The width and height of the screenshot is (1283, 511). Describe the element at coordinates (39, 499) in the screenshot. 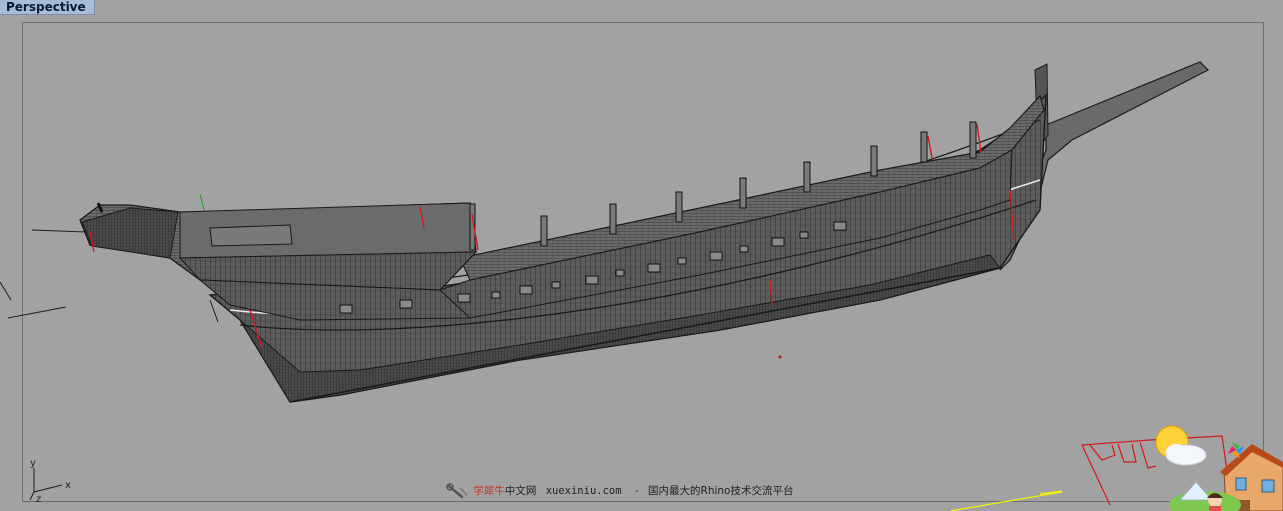

I see `axis-z-label: z` at that location.